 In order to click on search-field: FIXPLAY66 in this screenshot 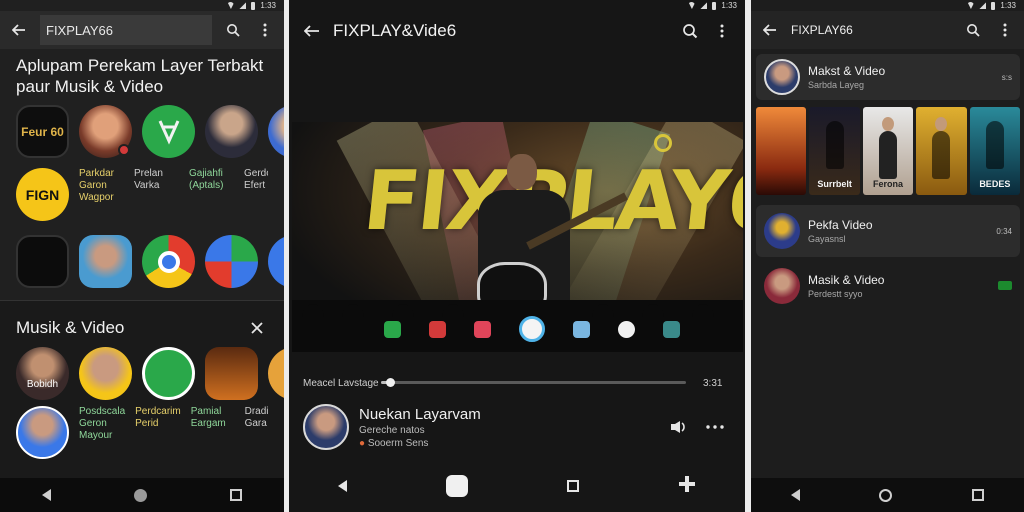, I will do `click(126, 30)`.